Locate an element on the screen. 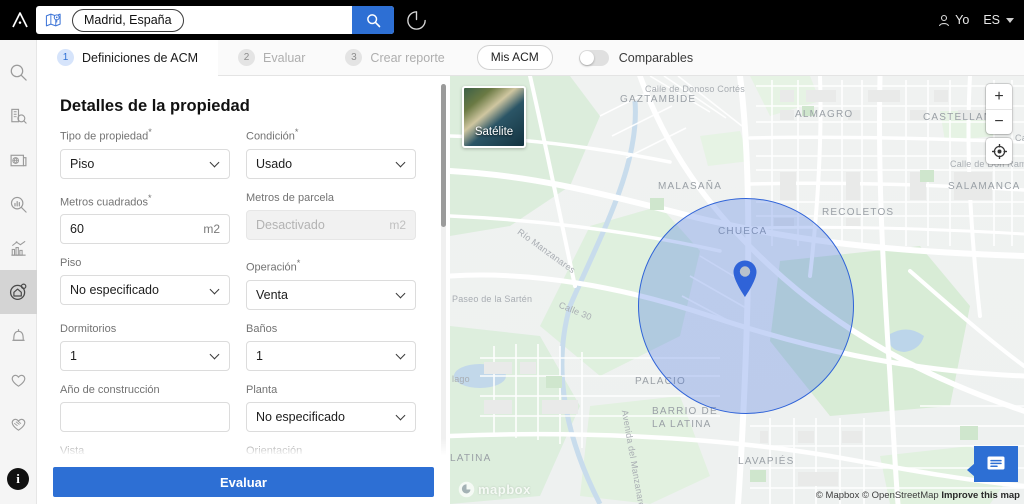  field-label: Planta is located at coordinates (262, 389).